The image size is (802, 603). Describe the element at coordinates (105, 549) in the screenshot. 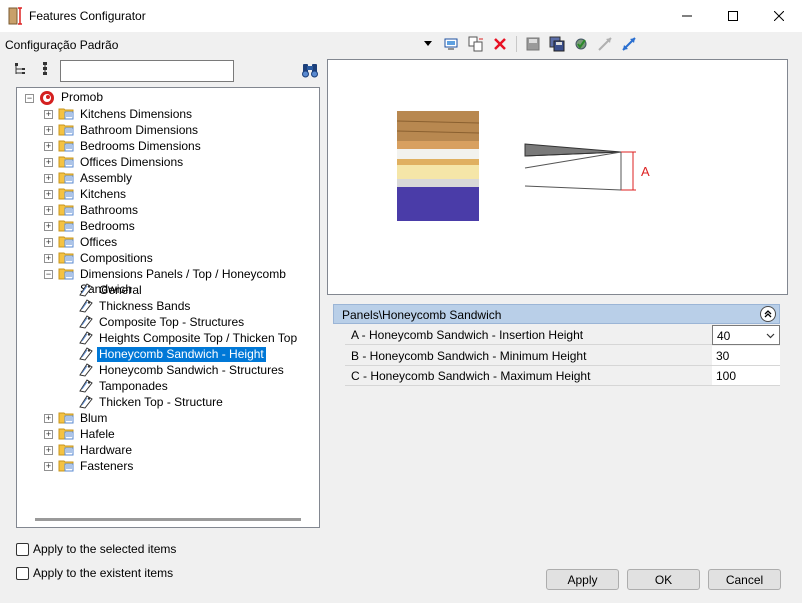

I see `apply-selected-label: Apply to the selected items` at that location.